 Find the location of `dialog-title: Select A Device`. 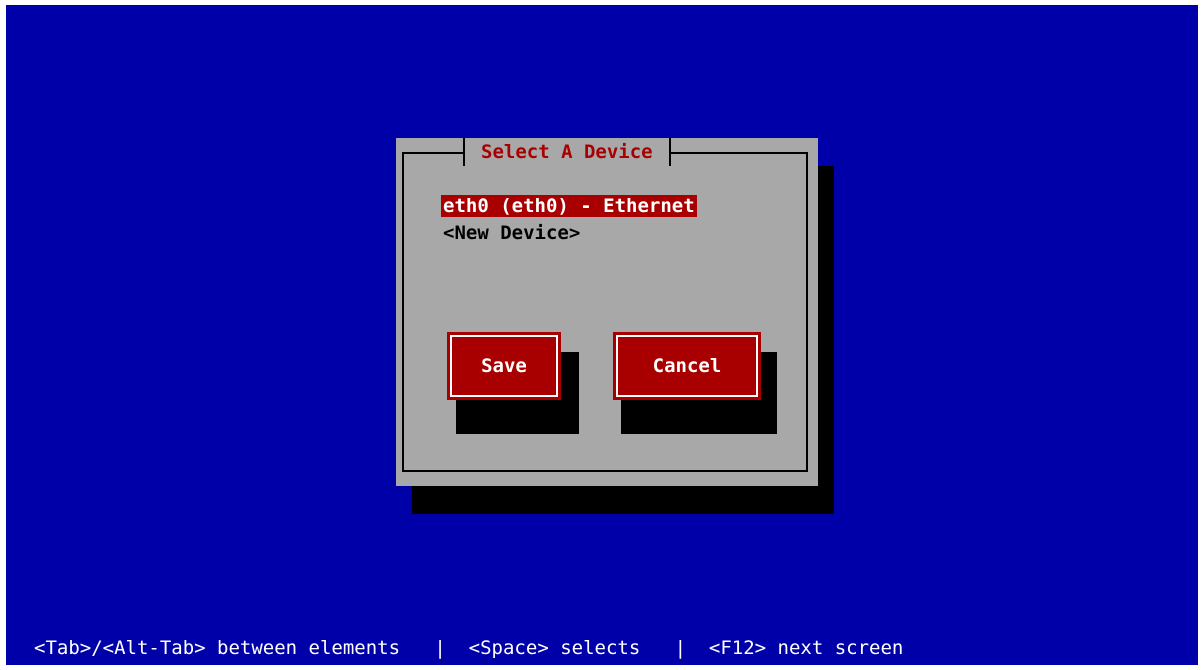

dialog-title: Select A Device is located at coordinates (567, 152).